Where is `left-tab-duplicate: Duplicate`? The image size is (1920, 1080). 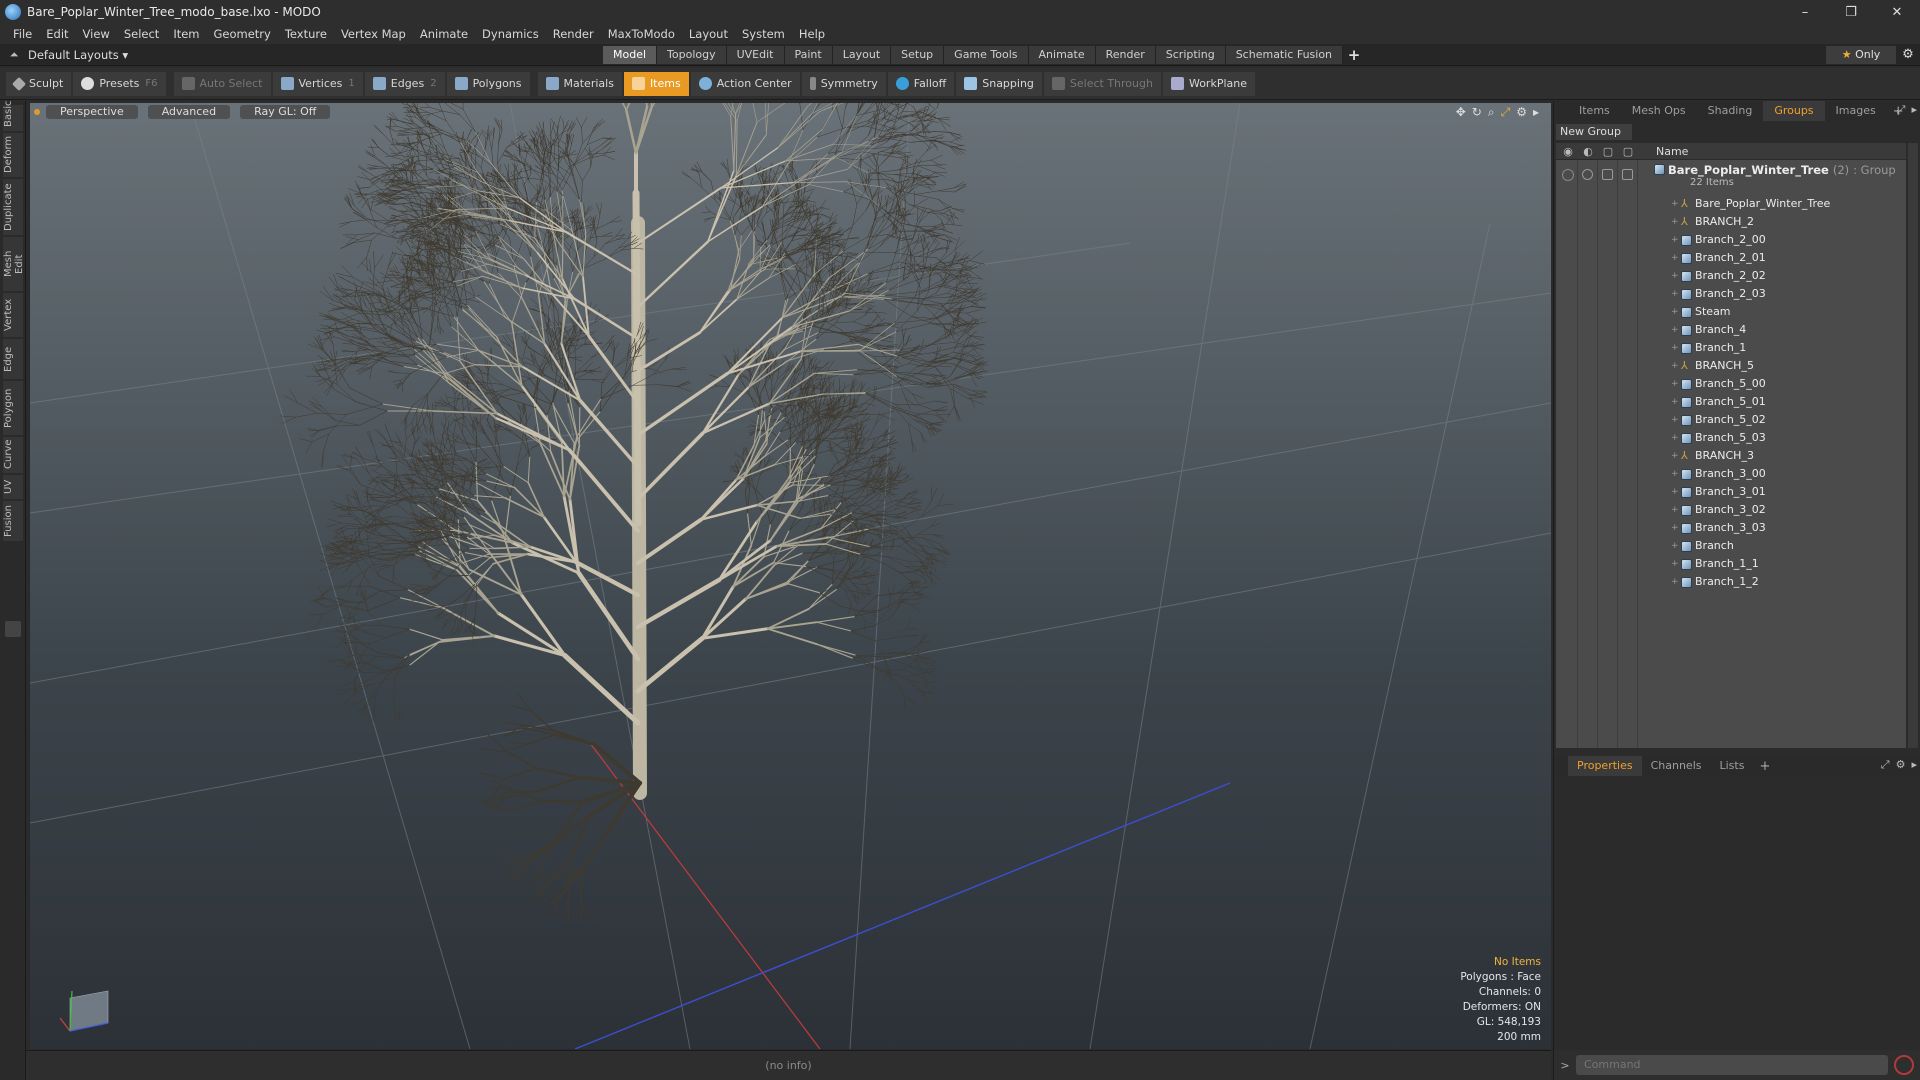
left-tab-duplicate: Duplicate is located at coordinates (13, 207).